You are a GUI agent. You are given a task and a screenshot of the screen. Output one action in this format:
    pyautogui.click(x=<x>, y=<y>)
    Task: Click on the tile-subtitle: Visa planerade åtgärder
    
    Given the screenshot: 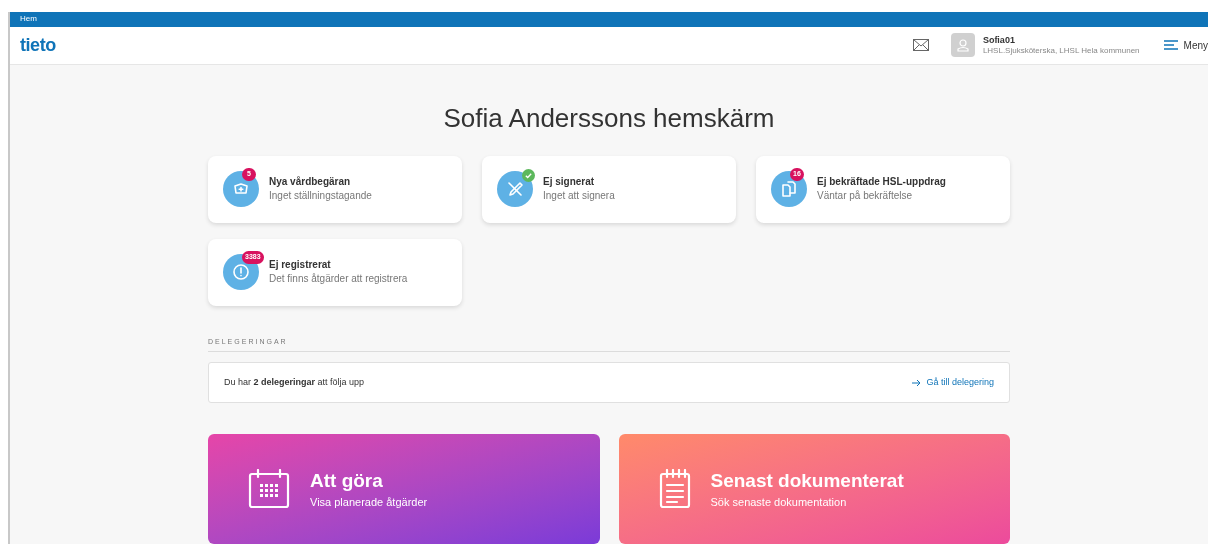 What is the action you would take?
    pyautogui.click(x=369, y=502)
    